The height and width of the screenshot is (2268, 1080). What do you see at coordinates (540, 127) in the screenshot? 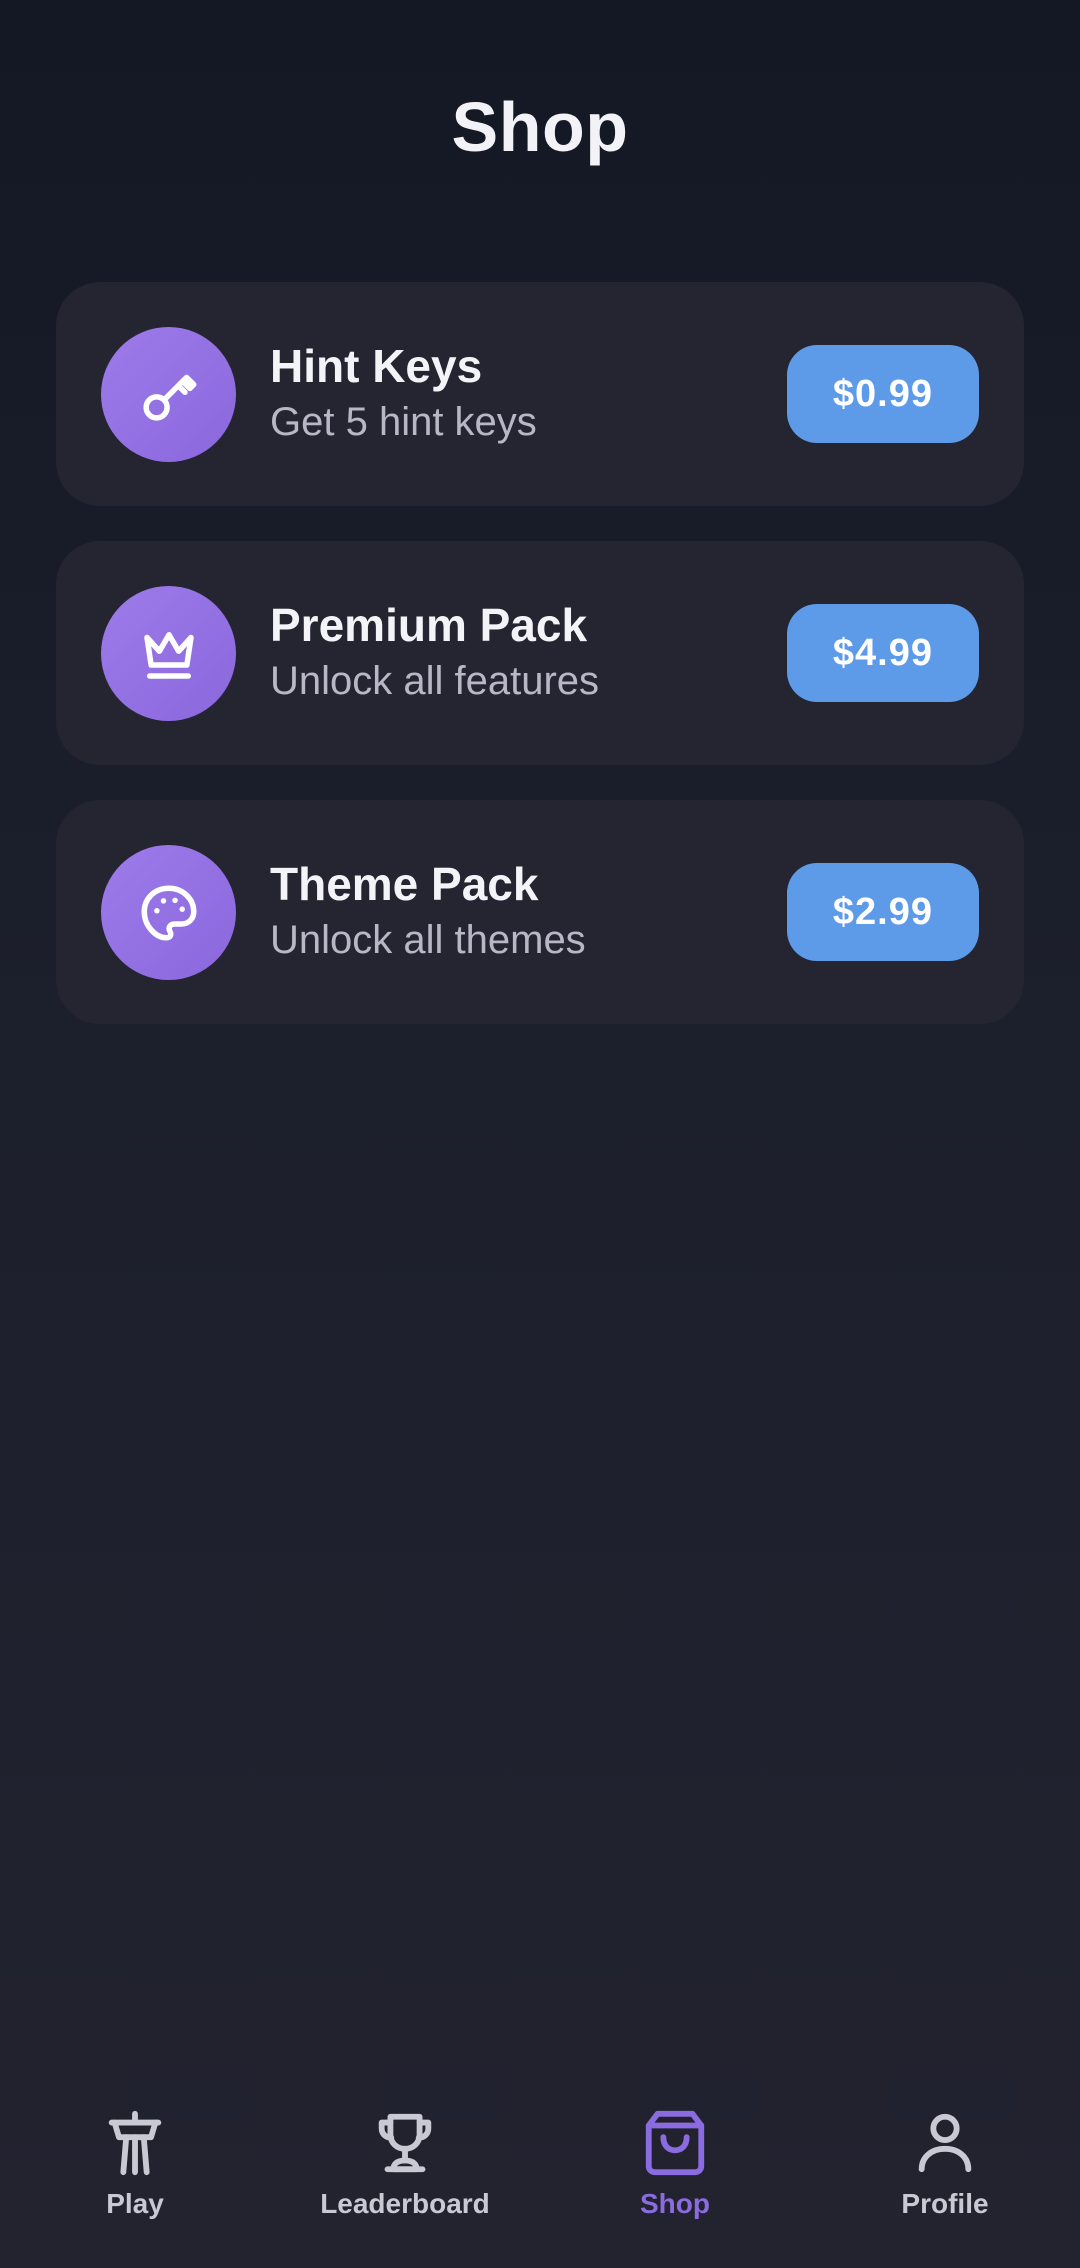
I see `page-title: Shop` at bounding box center [540, 127].